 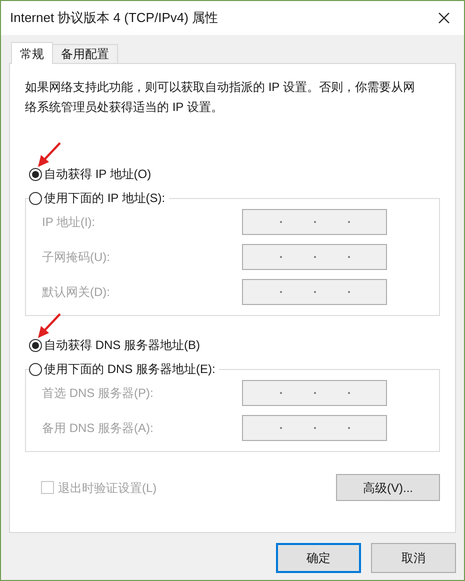 What do you see at coordinates (98, 428) in the screenshot?
I see `field-label: 备用 DNS 服务器(A):` at bounding box center [98, 428].